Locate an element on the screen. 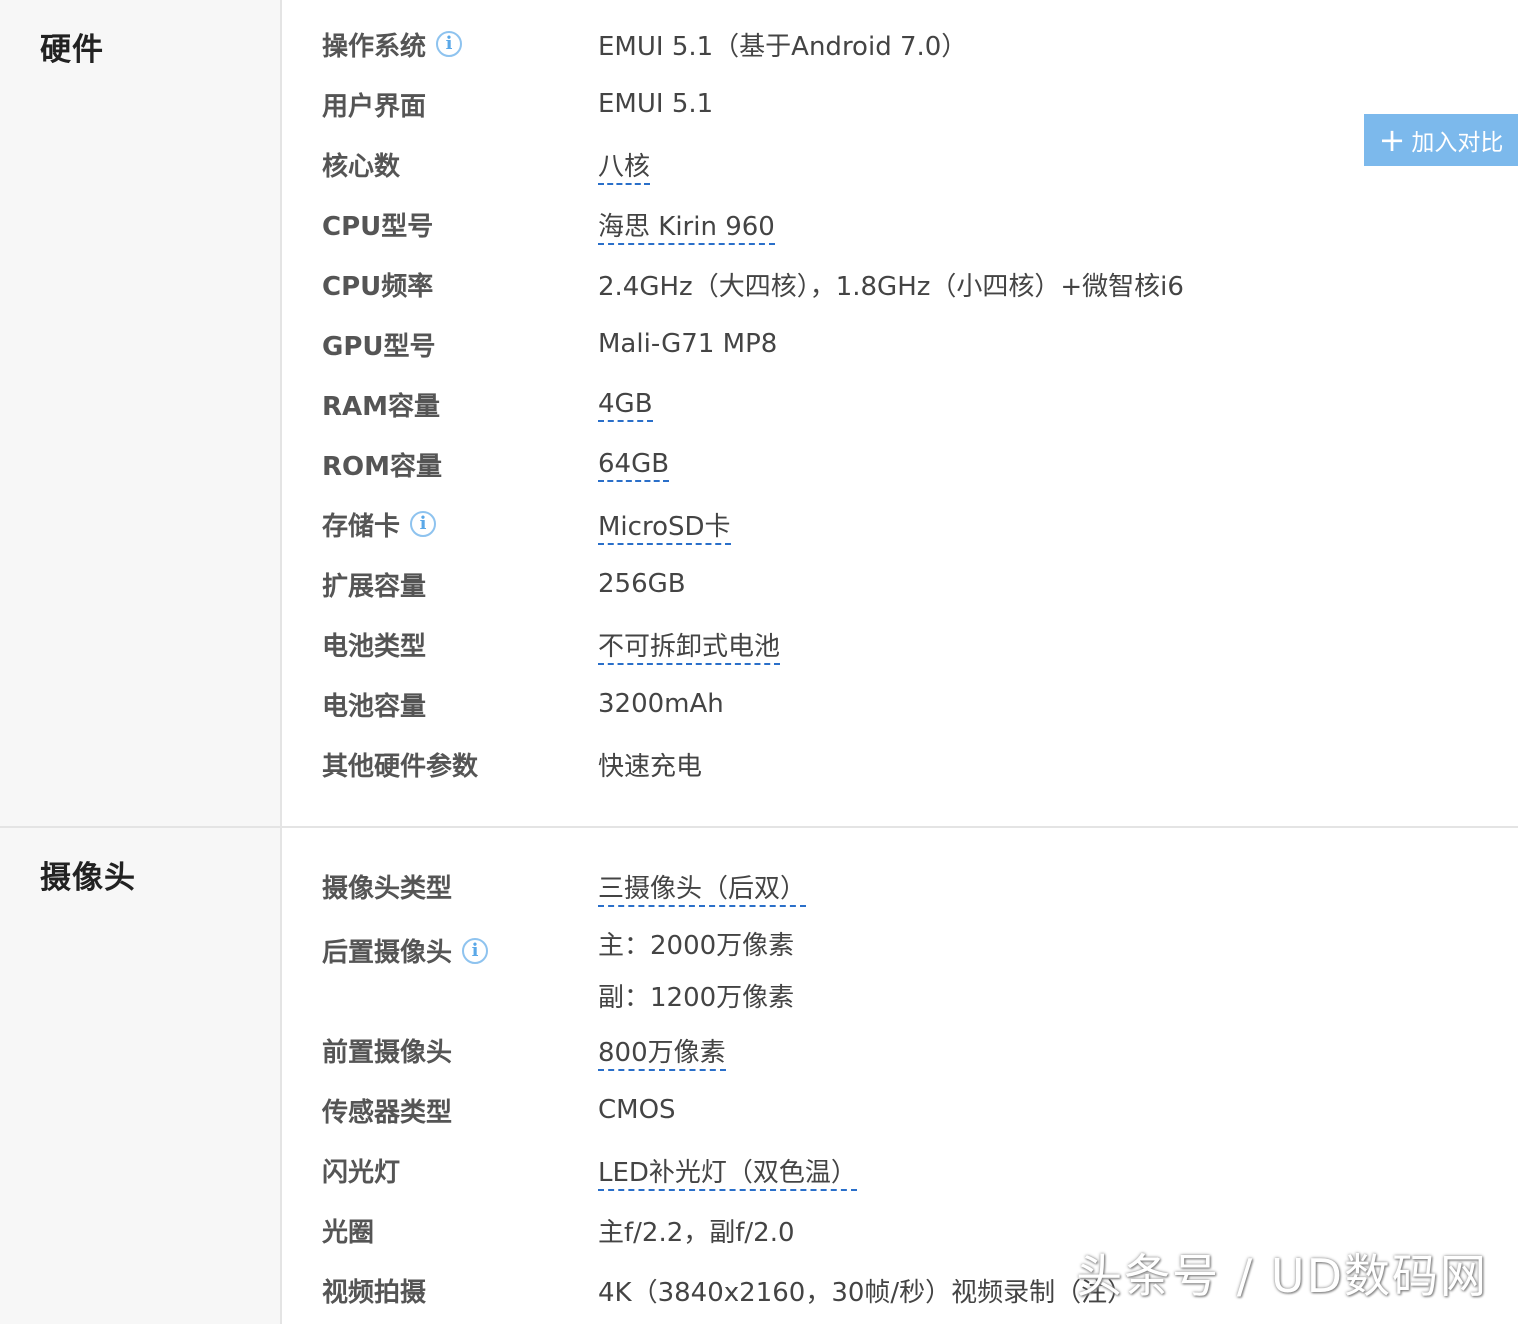  spec-row: 电池容量 3200mAh is located at coordinates (523, 705).